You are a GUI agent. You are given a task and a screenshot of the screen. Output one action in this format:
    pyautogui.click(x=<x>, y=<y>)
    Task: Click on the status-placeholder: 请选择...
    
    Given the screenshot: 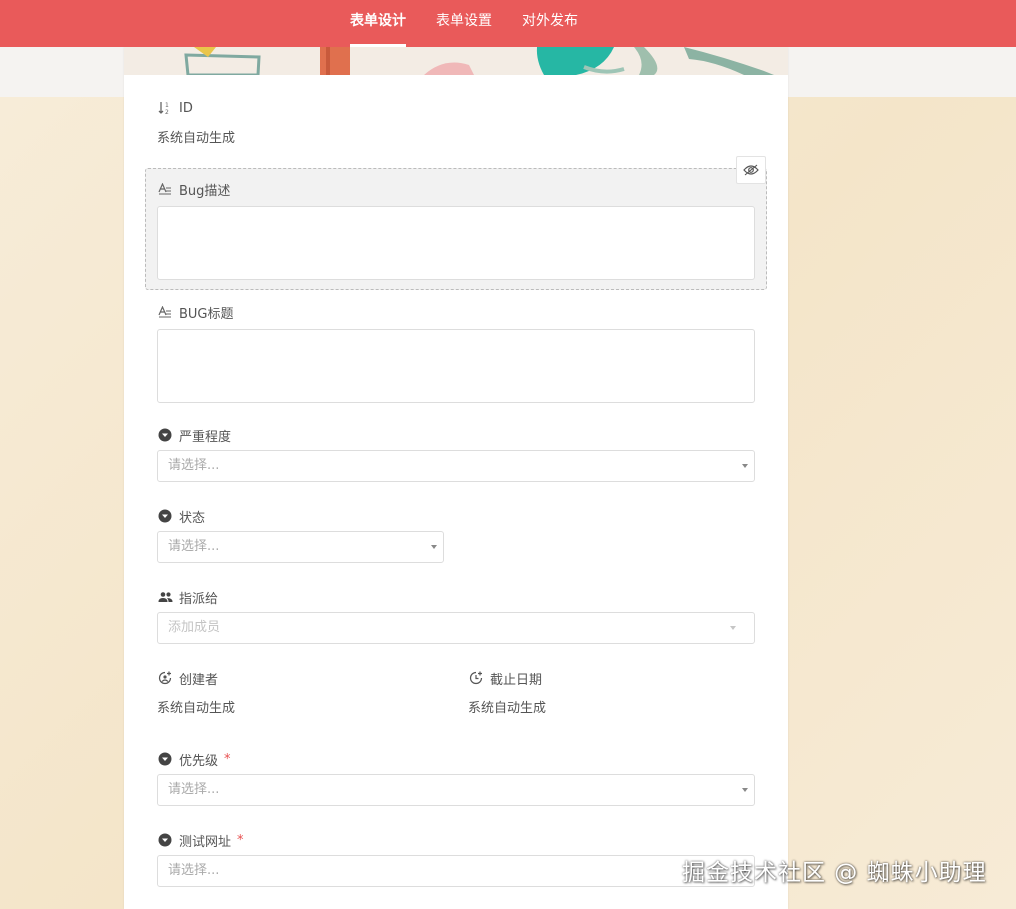 What is the action you would take?
    pyautogui.click(x=194, y=546)
    